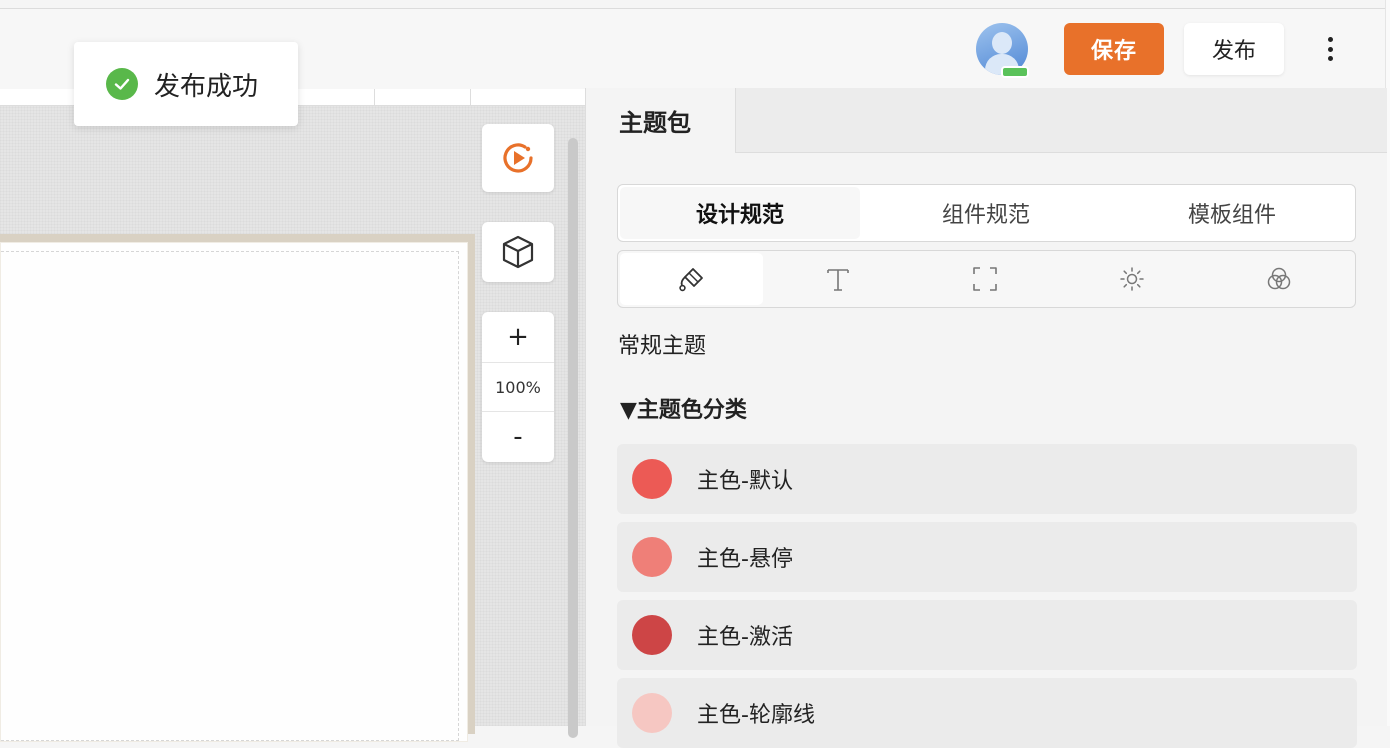 The height and width of the screenshot is (748, 1390). What do you see at coordinates (683, 408) in the screenshot?
I see `theme-color-category-toggle: ▼主题色分类` at bounding box center [683, 408].